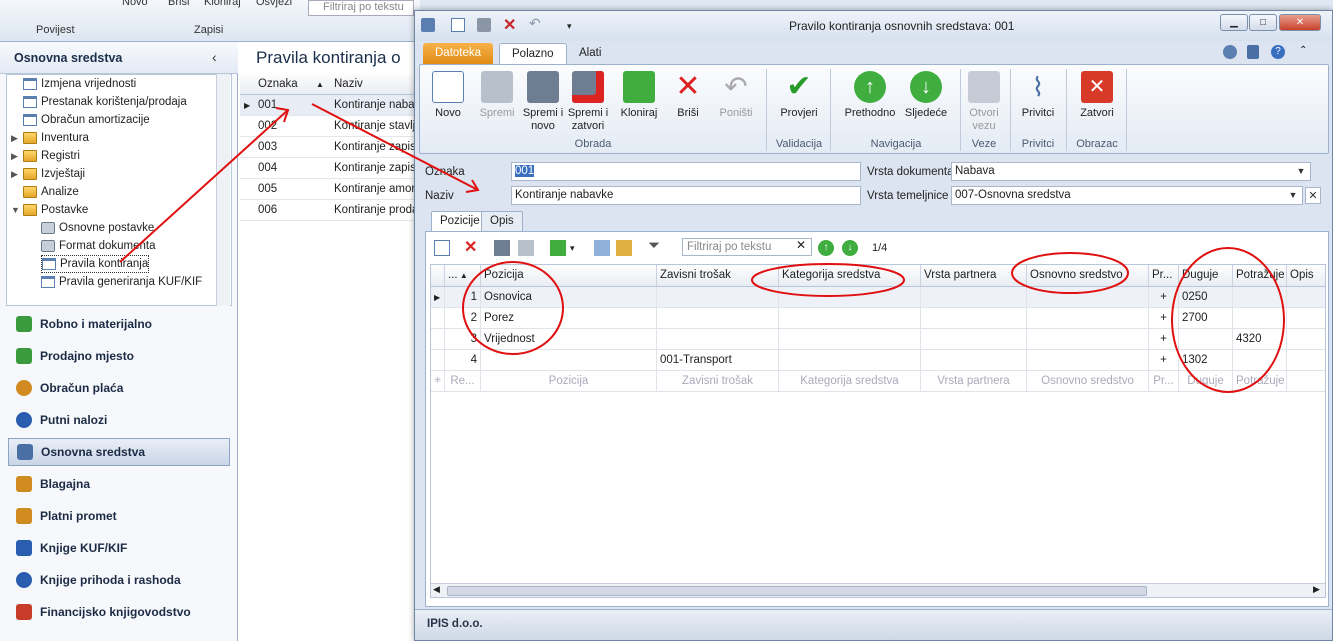 The width and height of the screenshot is (1333, 641). I want to click on annotation-circle-sredstvo, so click(1070, 273).